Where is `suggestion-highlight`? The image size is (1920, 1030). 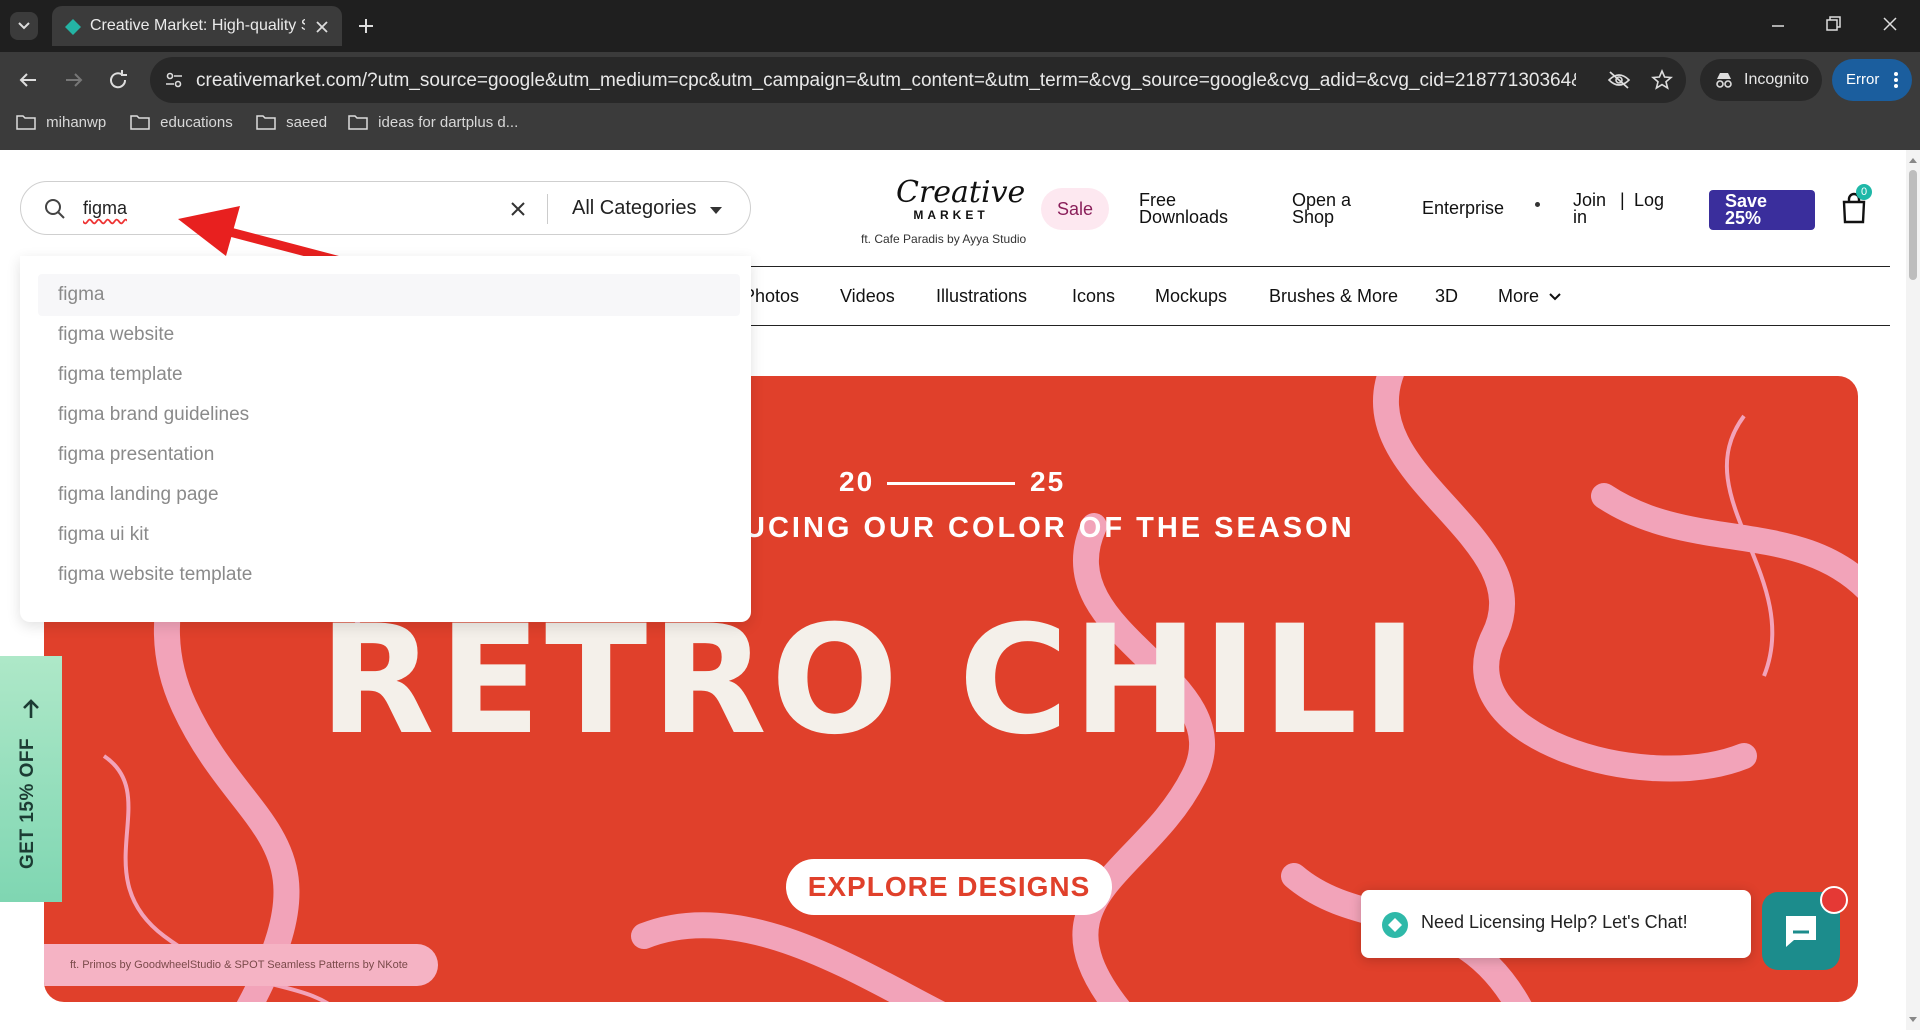
suggestion-highlight is located at coordinates (389, 295).